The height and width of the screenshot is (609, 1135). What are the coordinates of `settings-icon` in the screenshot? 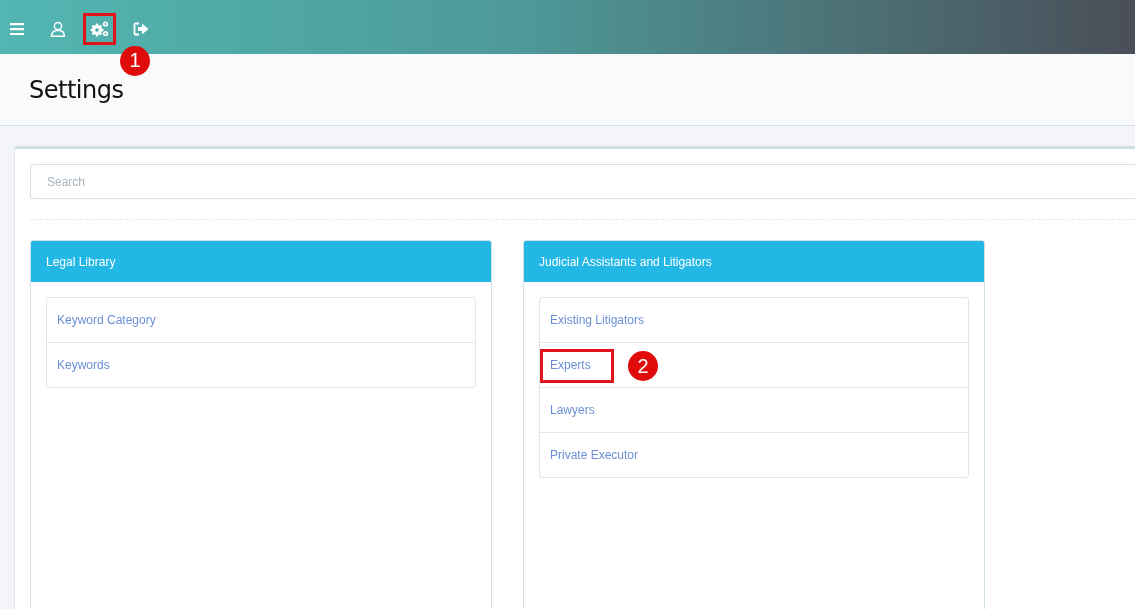 It's located at (99, 28).